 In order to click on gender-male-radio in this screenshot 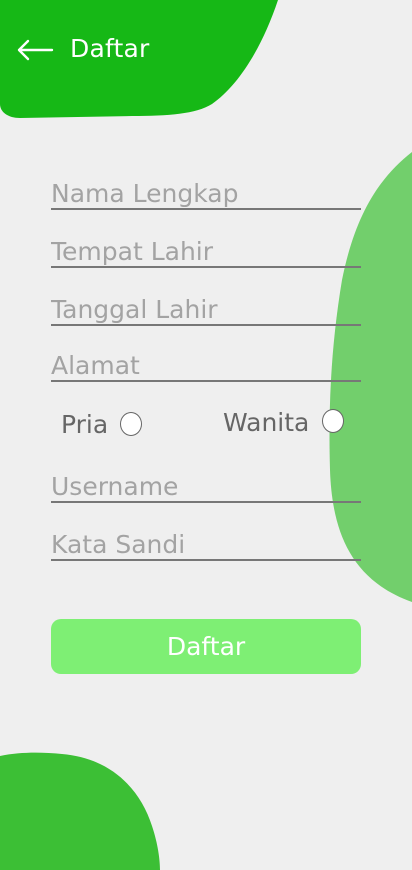, I will do `click(131, 424)`.